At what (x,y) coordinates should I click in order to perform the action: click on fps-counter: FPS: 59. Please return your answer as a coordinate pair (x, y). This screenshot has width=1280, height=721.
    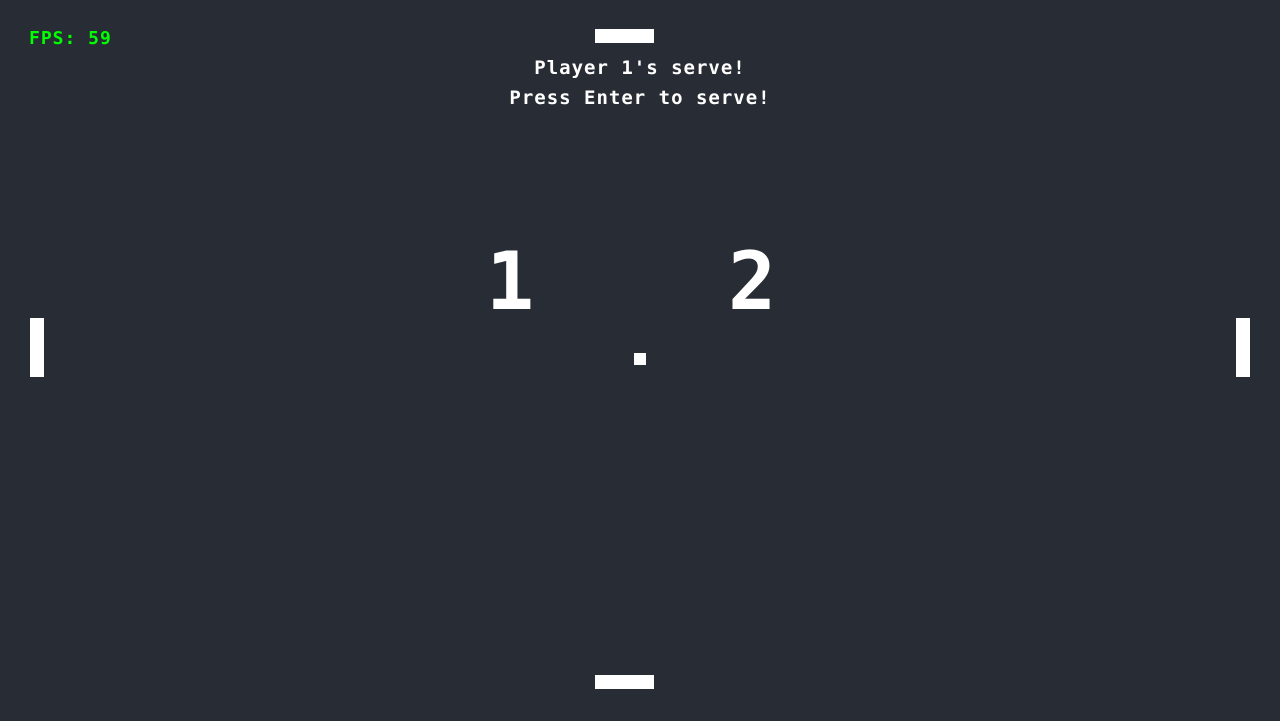
    Looking at the image, I should click on (70, 38).